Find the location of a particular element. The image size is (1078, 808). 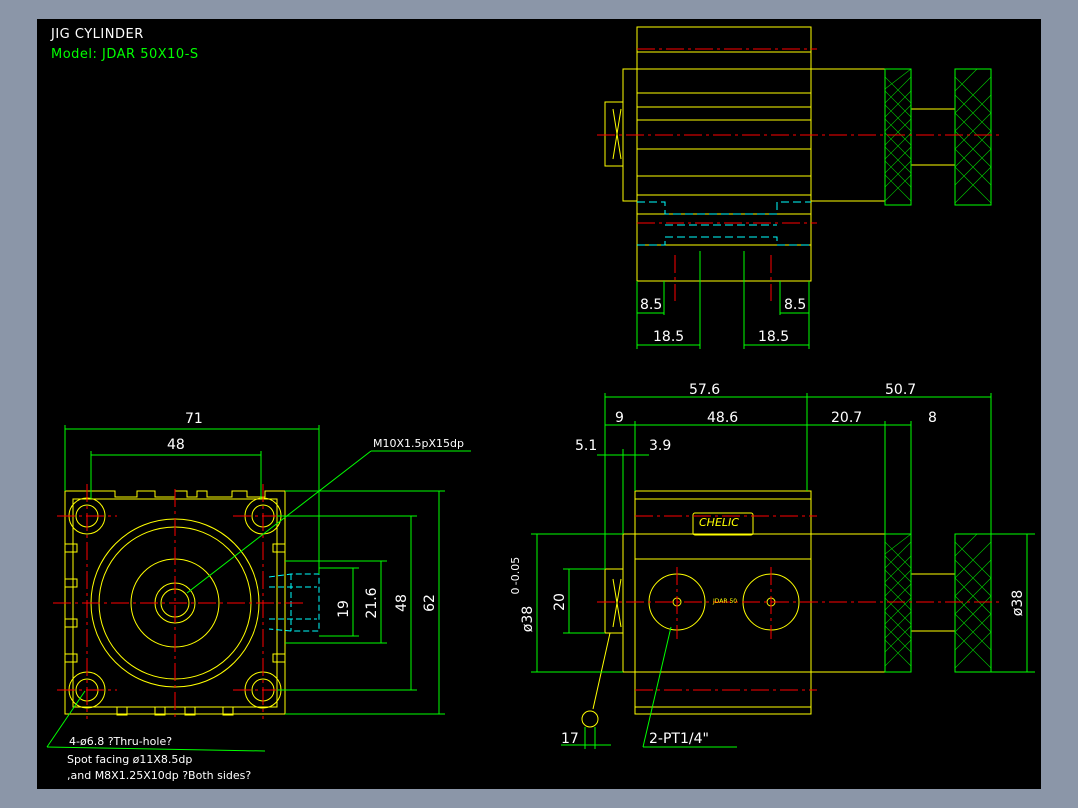

dim-side-rod-dia-tol-top: 0 is located at coordinates (515, 591).